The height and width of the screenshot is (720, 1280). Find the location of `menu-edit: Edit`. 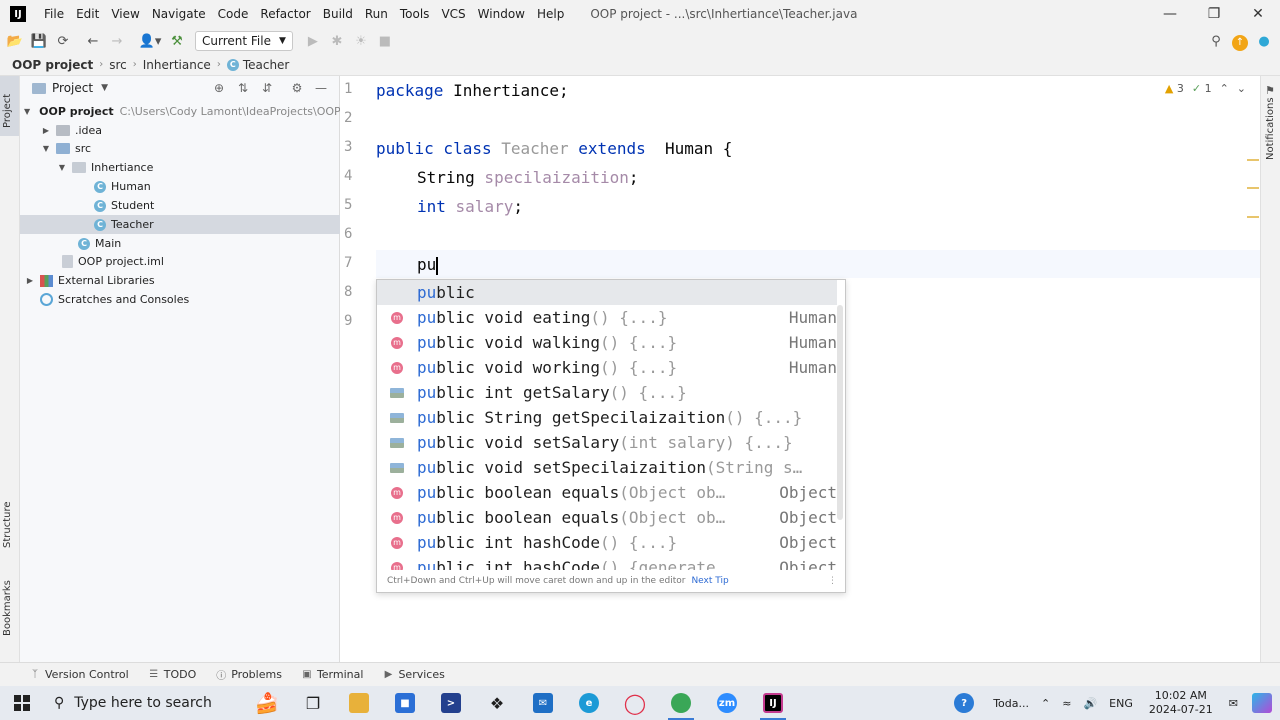

menu-edit: Edit is located at coordinates (89, 14).